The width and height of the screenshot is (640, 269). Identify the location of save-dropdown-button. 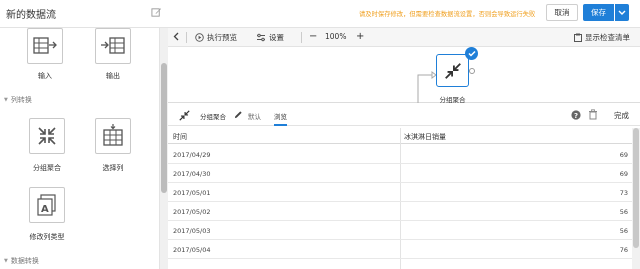
(622, 12).